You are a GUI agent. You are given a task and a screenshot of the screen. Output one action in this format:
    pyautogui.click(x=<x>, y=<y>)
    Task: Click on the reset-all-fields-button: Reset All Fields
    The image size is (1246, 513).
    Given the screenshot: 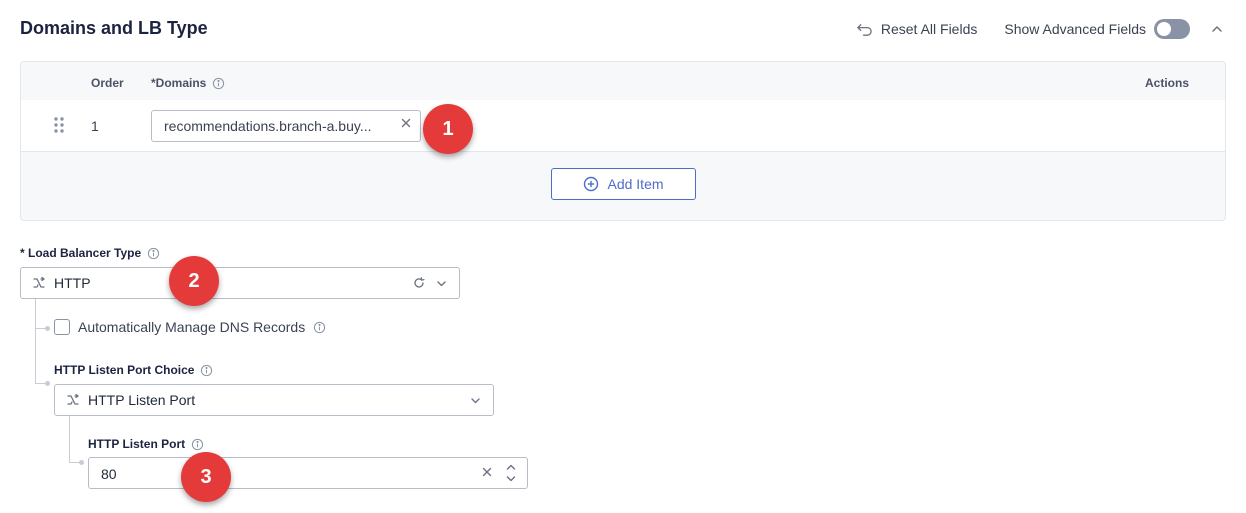 What is the action you would take?
    pyautogui.click(x=916, y=29)
    